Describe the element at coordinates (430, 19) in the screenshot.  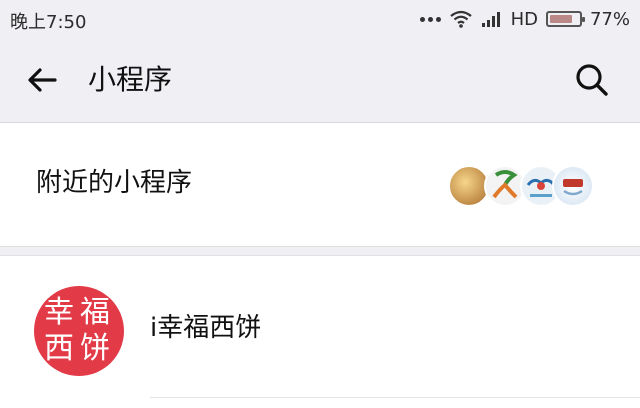
I see `more-dots-icon` at that location.